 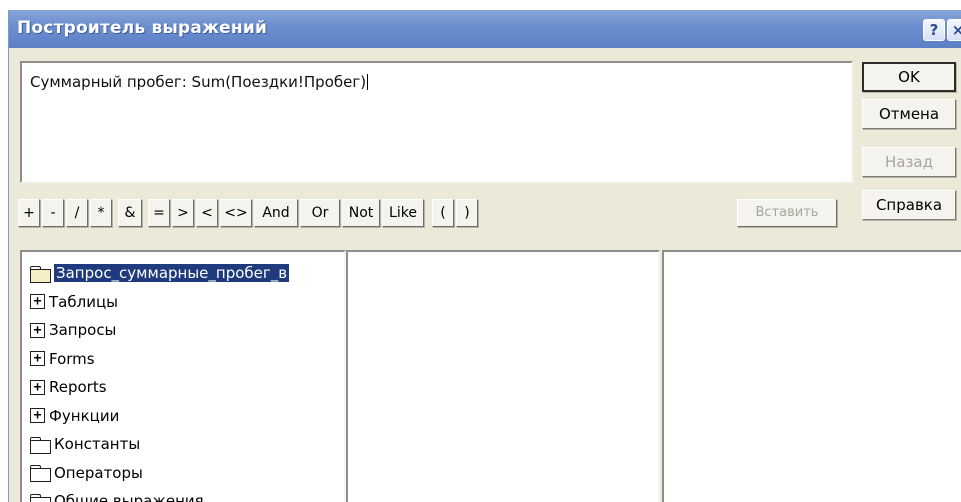 What do you see at coordinates (909, 77) in the screenshot?
I see `ok-button: OK` at bounding box center [909, 77].